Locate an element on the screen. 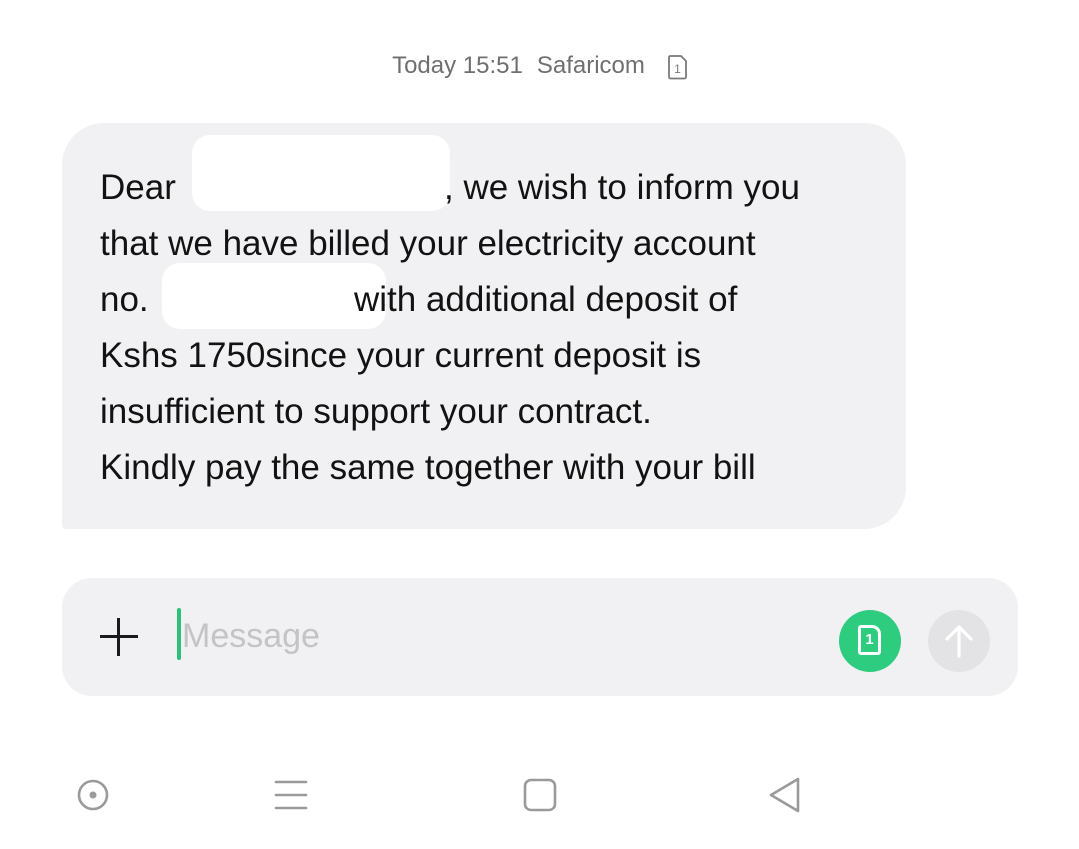 This screenshot has width=1079, height=849. send-button is located at coordinates (959, 641).